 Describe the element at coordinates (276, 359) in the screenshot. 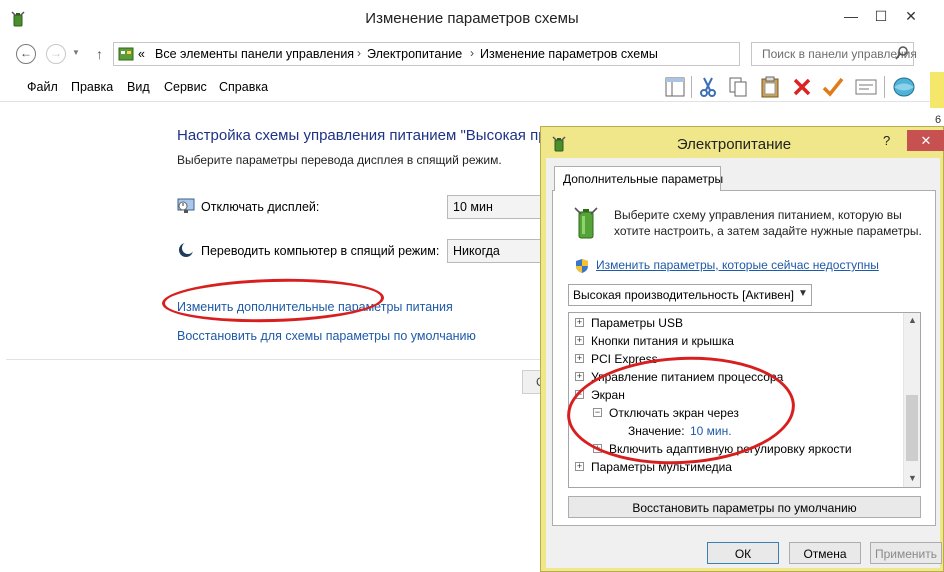

I see `content-divider` at that location.